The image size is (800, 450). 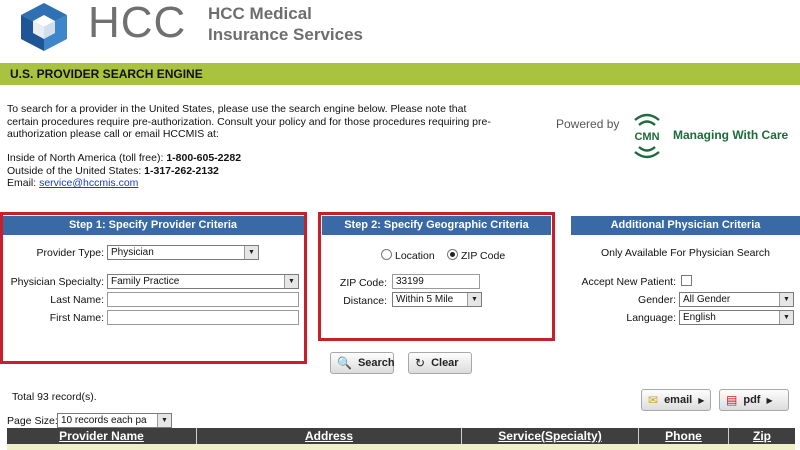 I want to click on cmn-logo-icon: CMN, so click(x=647, y=136).